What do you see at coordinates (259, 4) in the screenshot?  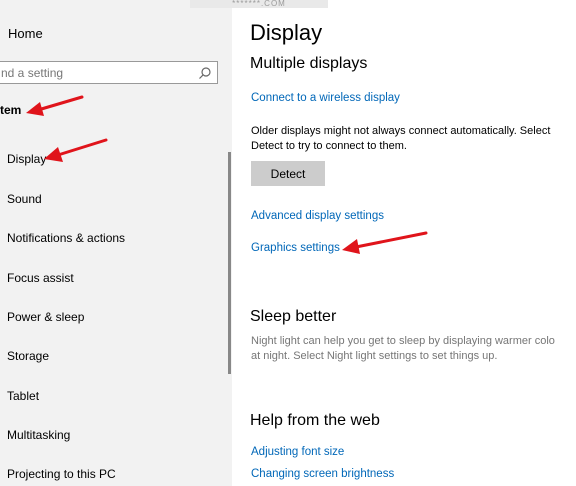 I see `watermark: *******.COM` at bounding box center [259, 4].